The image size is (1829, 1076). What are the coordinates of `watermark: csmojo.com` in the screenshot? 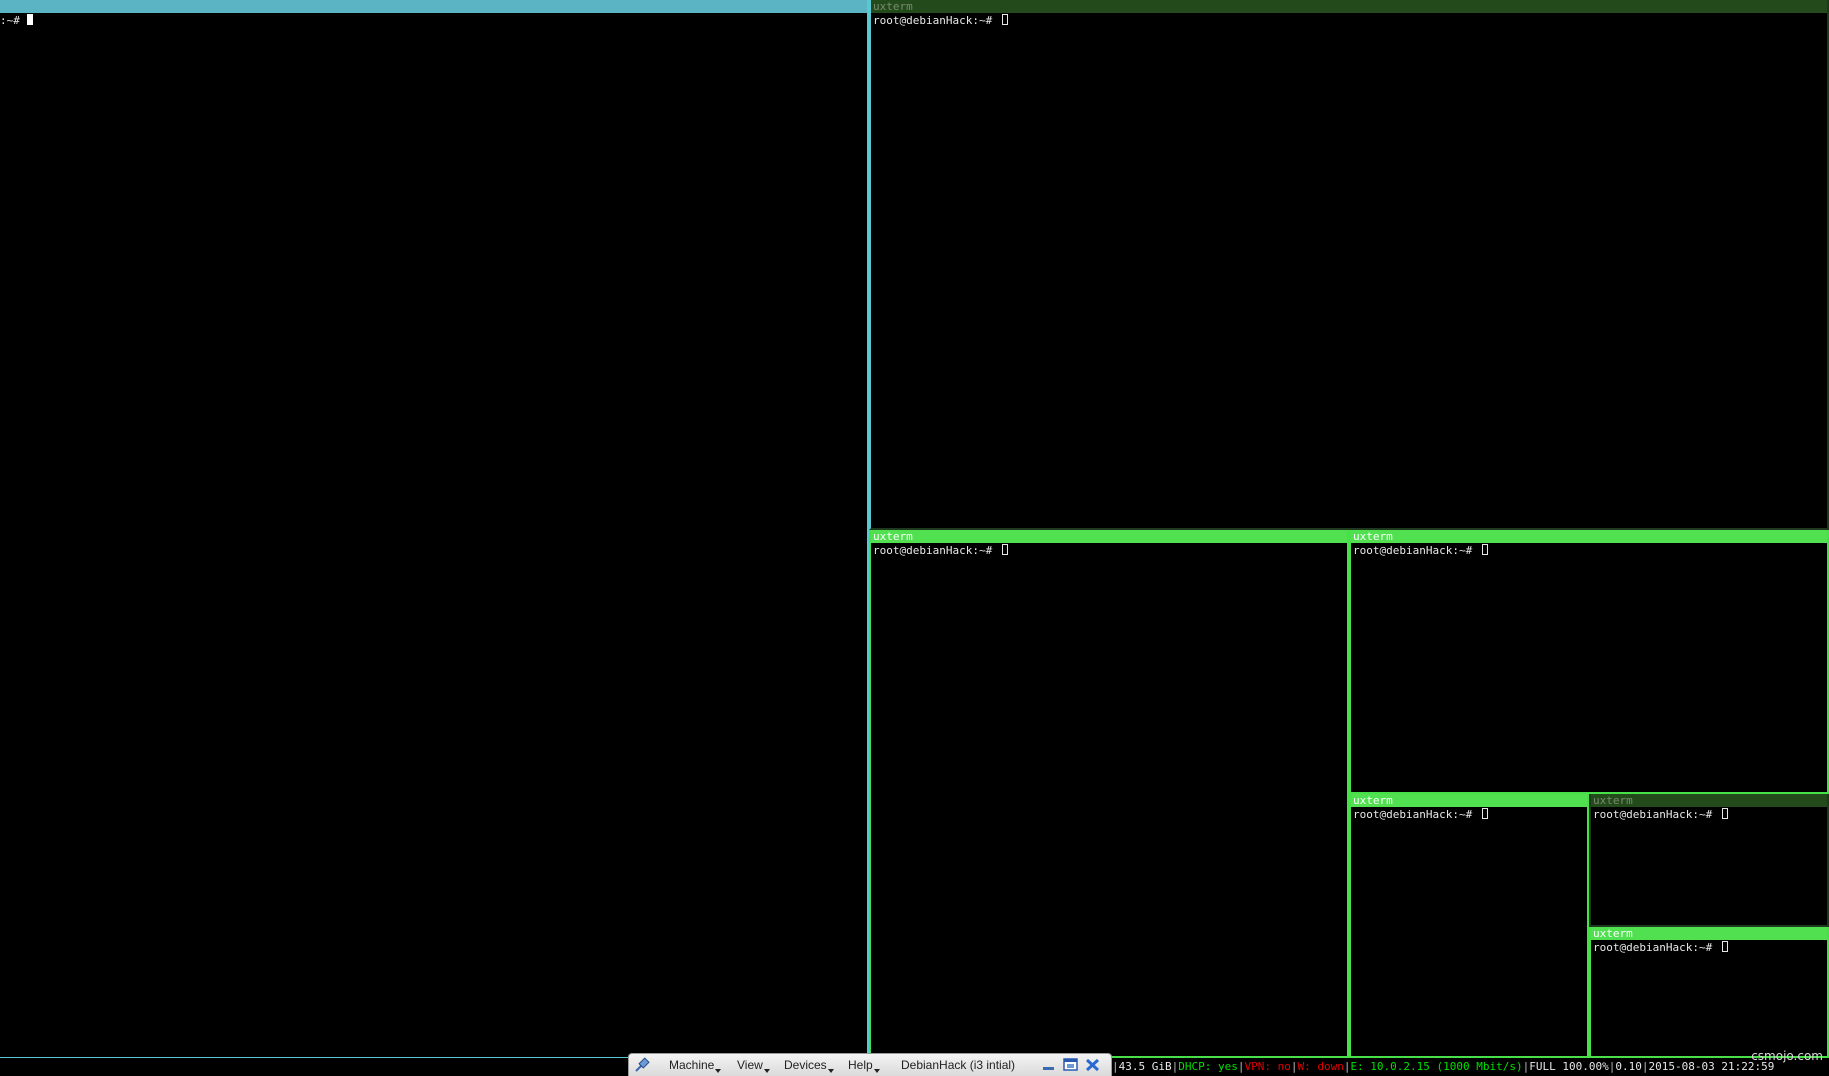 It's located at (1787, 1056).